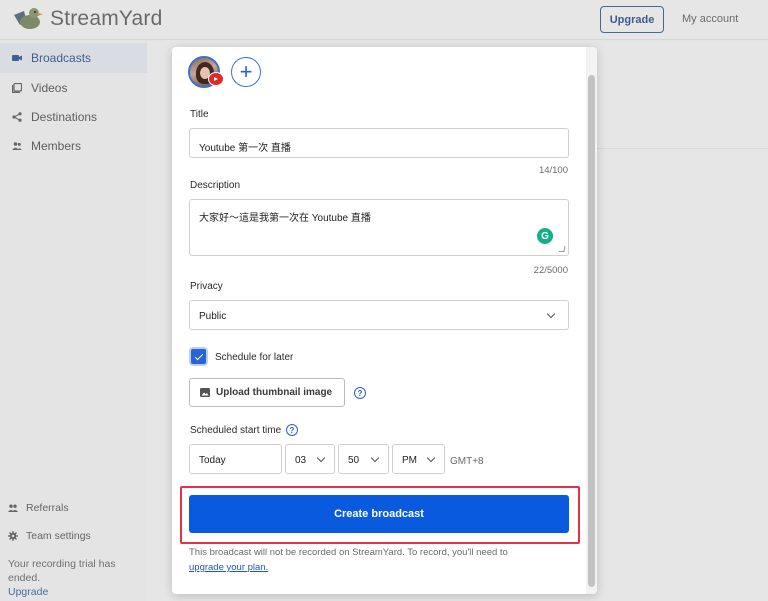  I want to click on start-minute-select: 50, so click(363, 459).